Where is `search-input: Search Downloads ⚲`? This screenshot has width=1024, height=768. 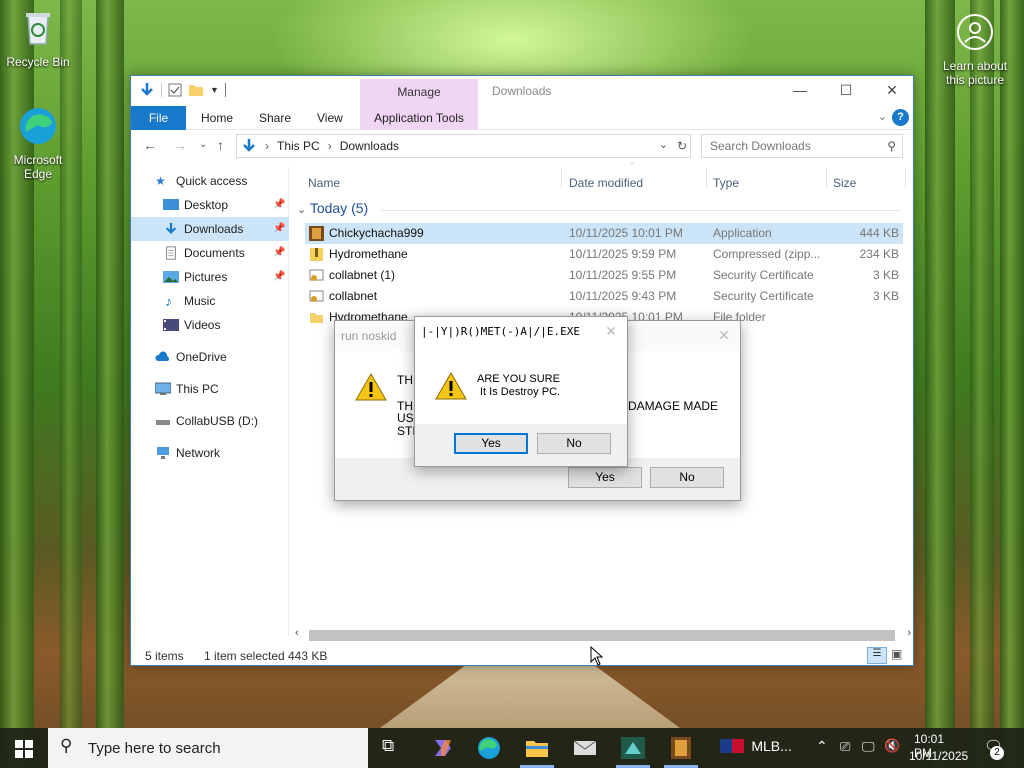 search-input: Search Downloads ⚲ is located at coordinates (802, 146).